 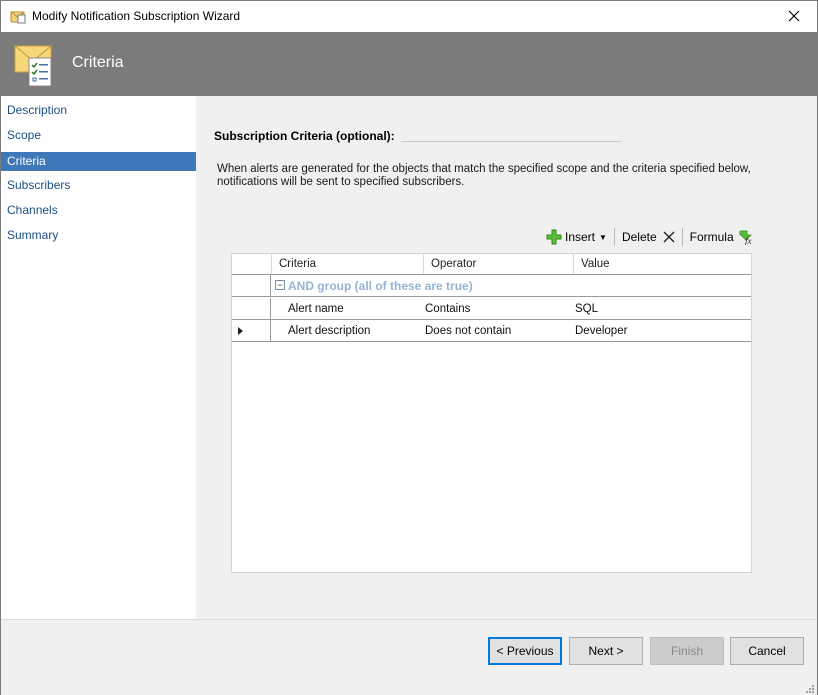 I want to click on collapse-icon: −, so click(x=280, y=285).